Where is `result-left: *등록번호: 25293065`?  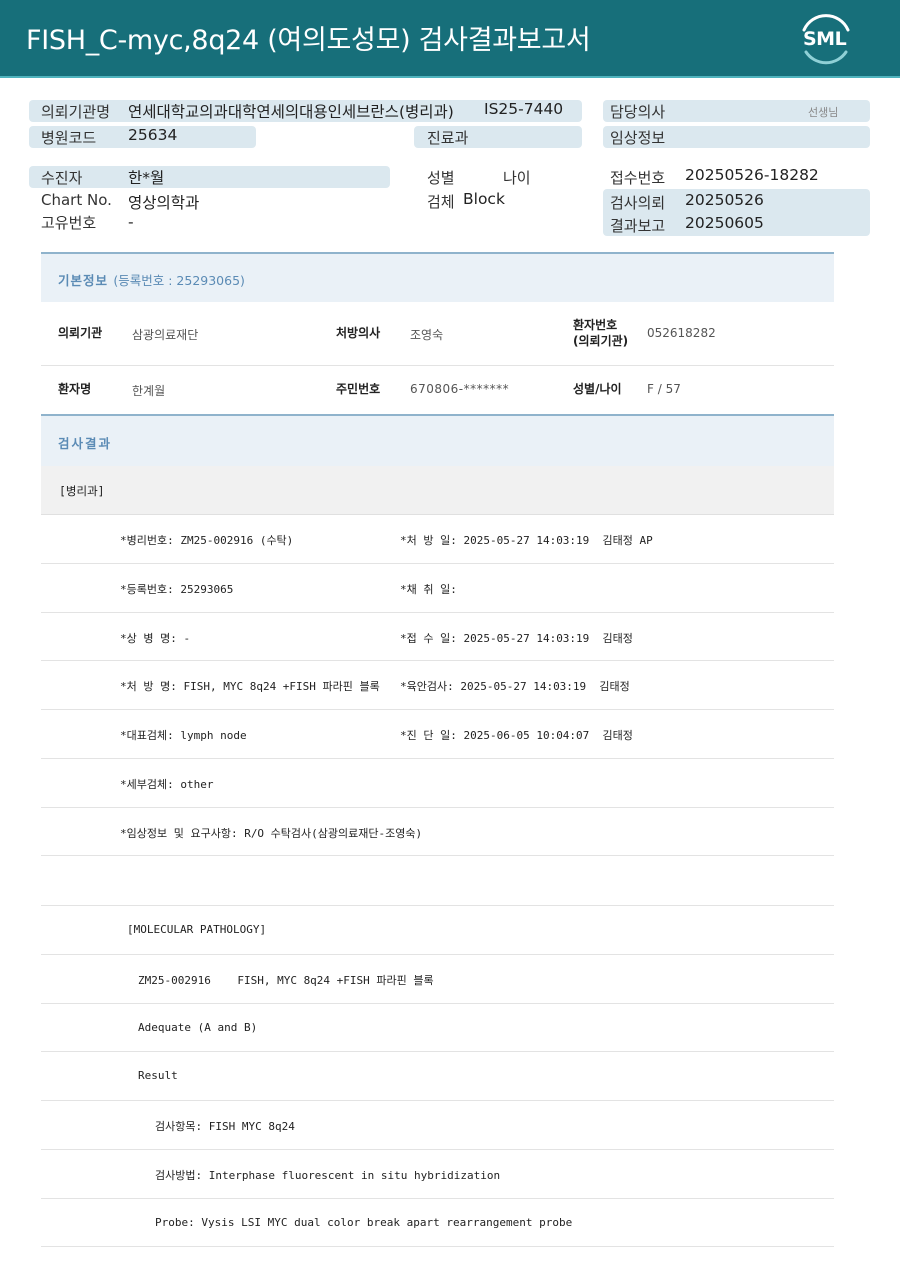
result-left: *등록번호: 25293065 is located at coordinates (177, 589).